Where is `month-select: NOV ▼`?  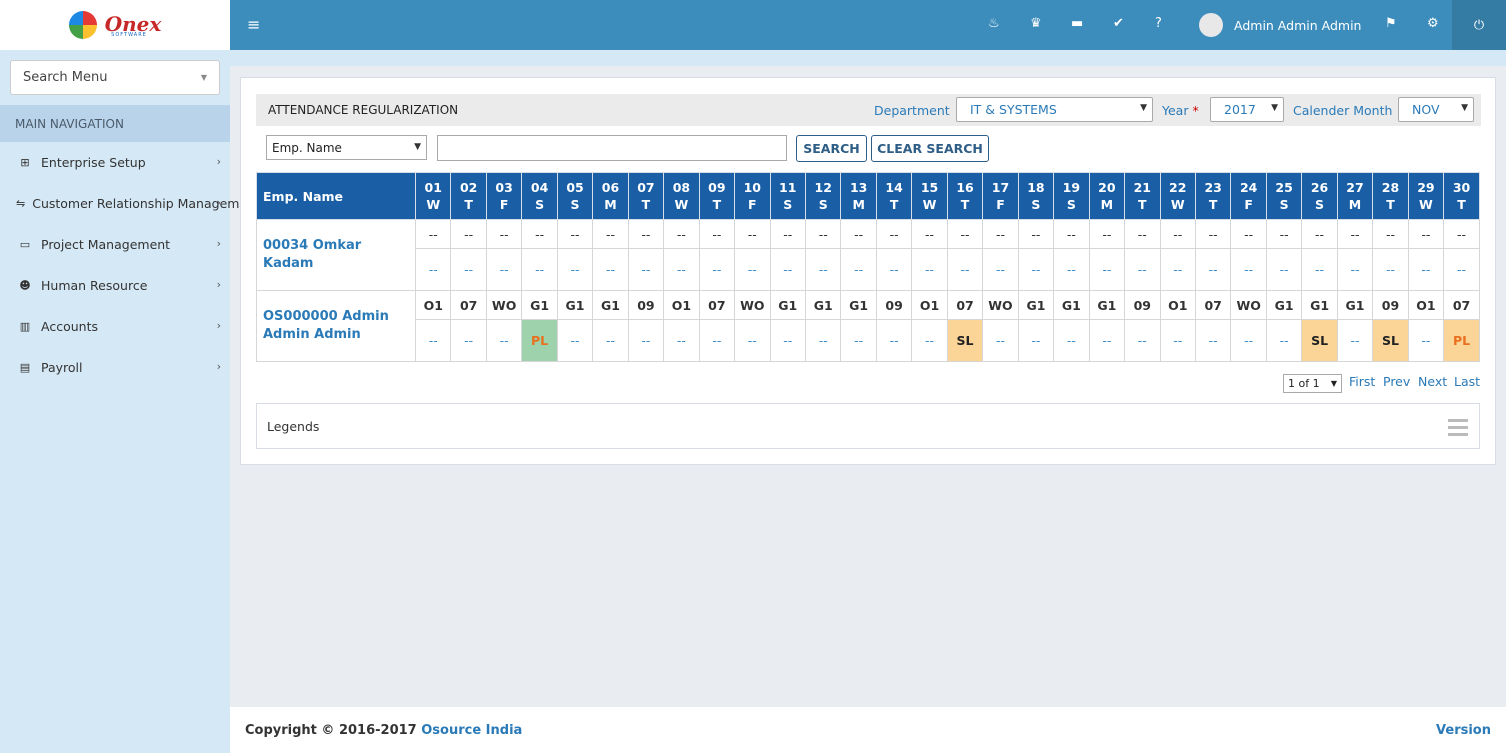
month-select: NOV ▼ is located at coordinates (1436, 109).